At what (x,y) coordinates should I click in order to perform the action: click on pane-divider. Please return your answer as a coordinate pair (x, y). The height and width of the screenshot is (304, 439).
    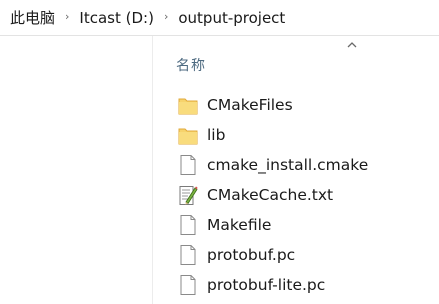
    Looking at the image, I should click on (152, 170).